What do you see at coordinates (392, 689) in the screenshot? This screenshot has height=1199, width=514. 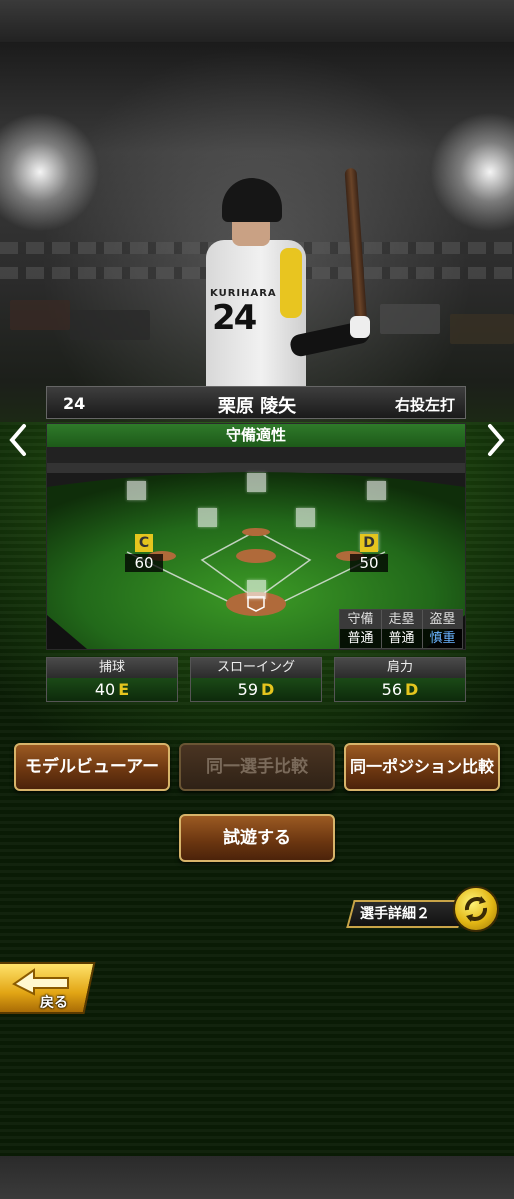 I see `stat-value: 56` at bounding box center [392, 689].